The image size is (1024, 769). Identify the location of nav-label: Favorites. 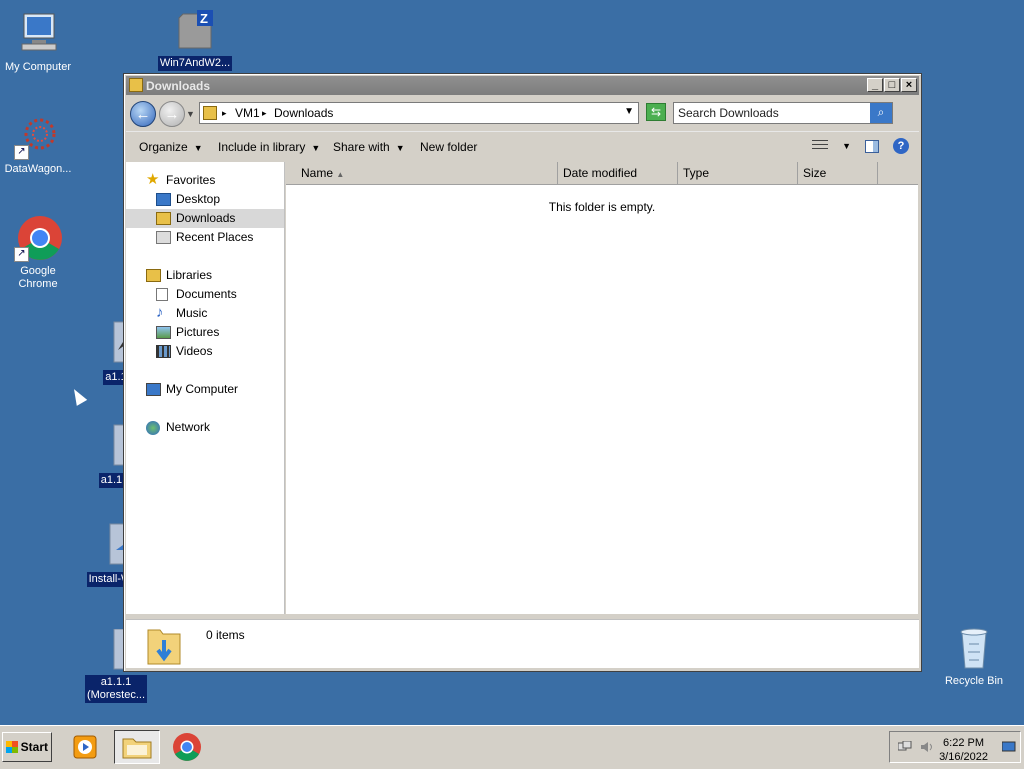
(191, 180).